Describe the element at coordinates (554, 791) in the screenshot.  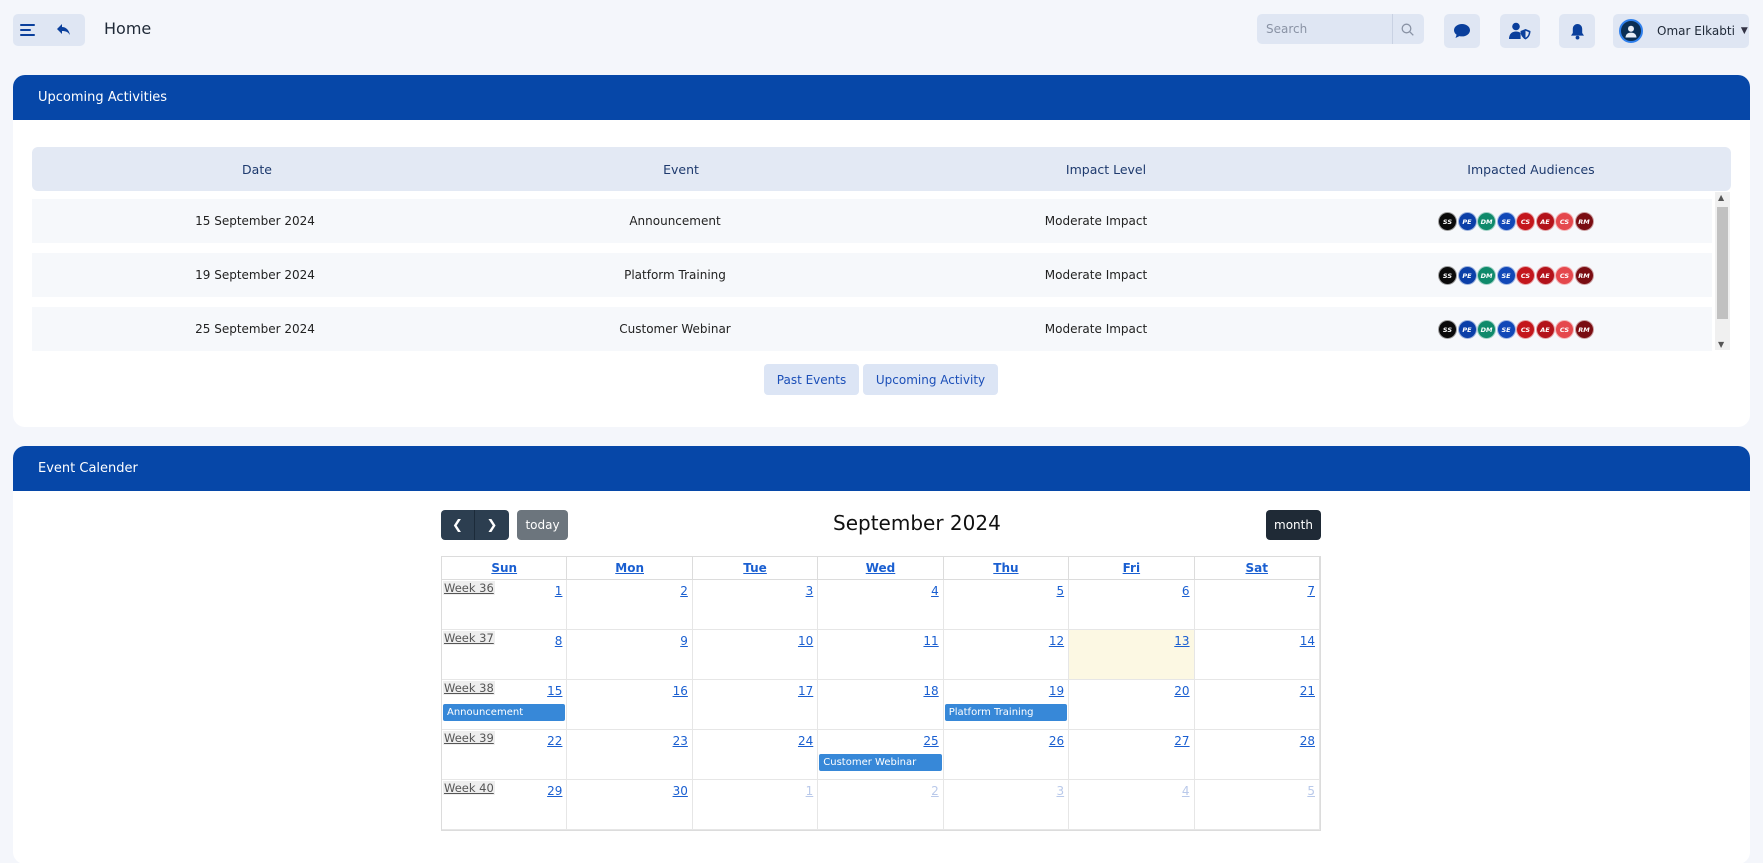
I see `day-number: 29` at that location.